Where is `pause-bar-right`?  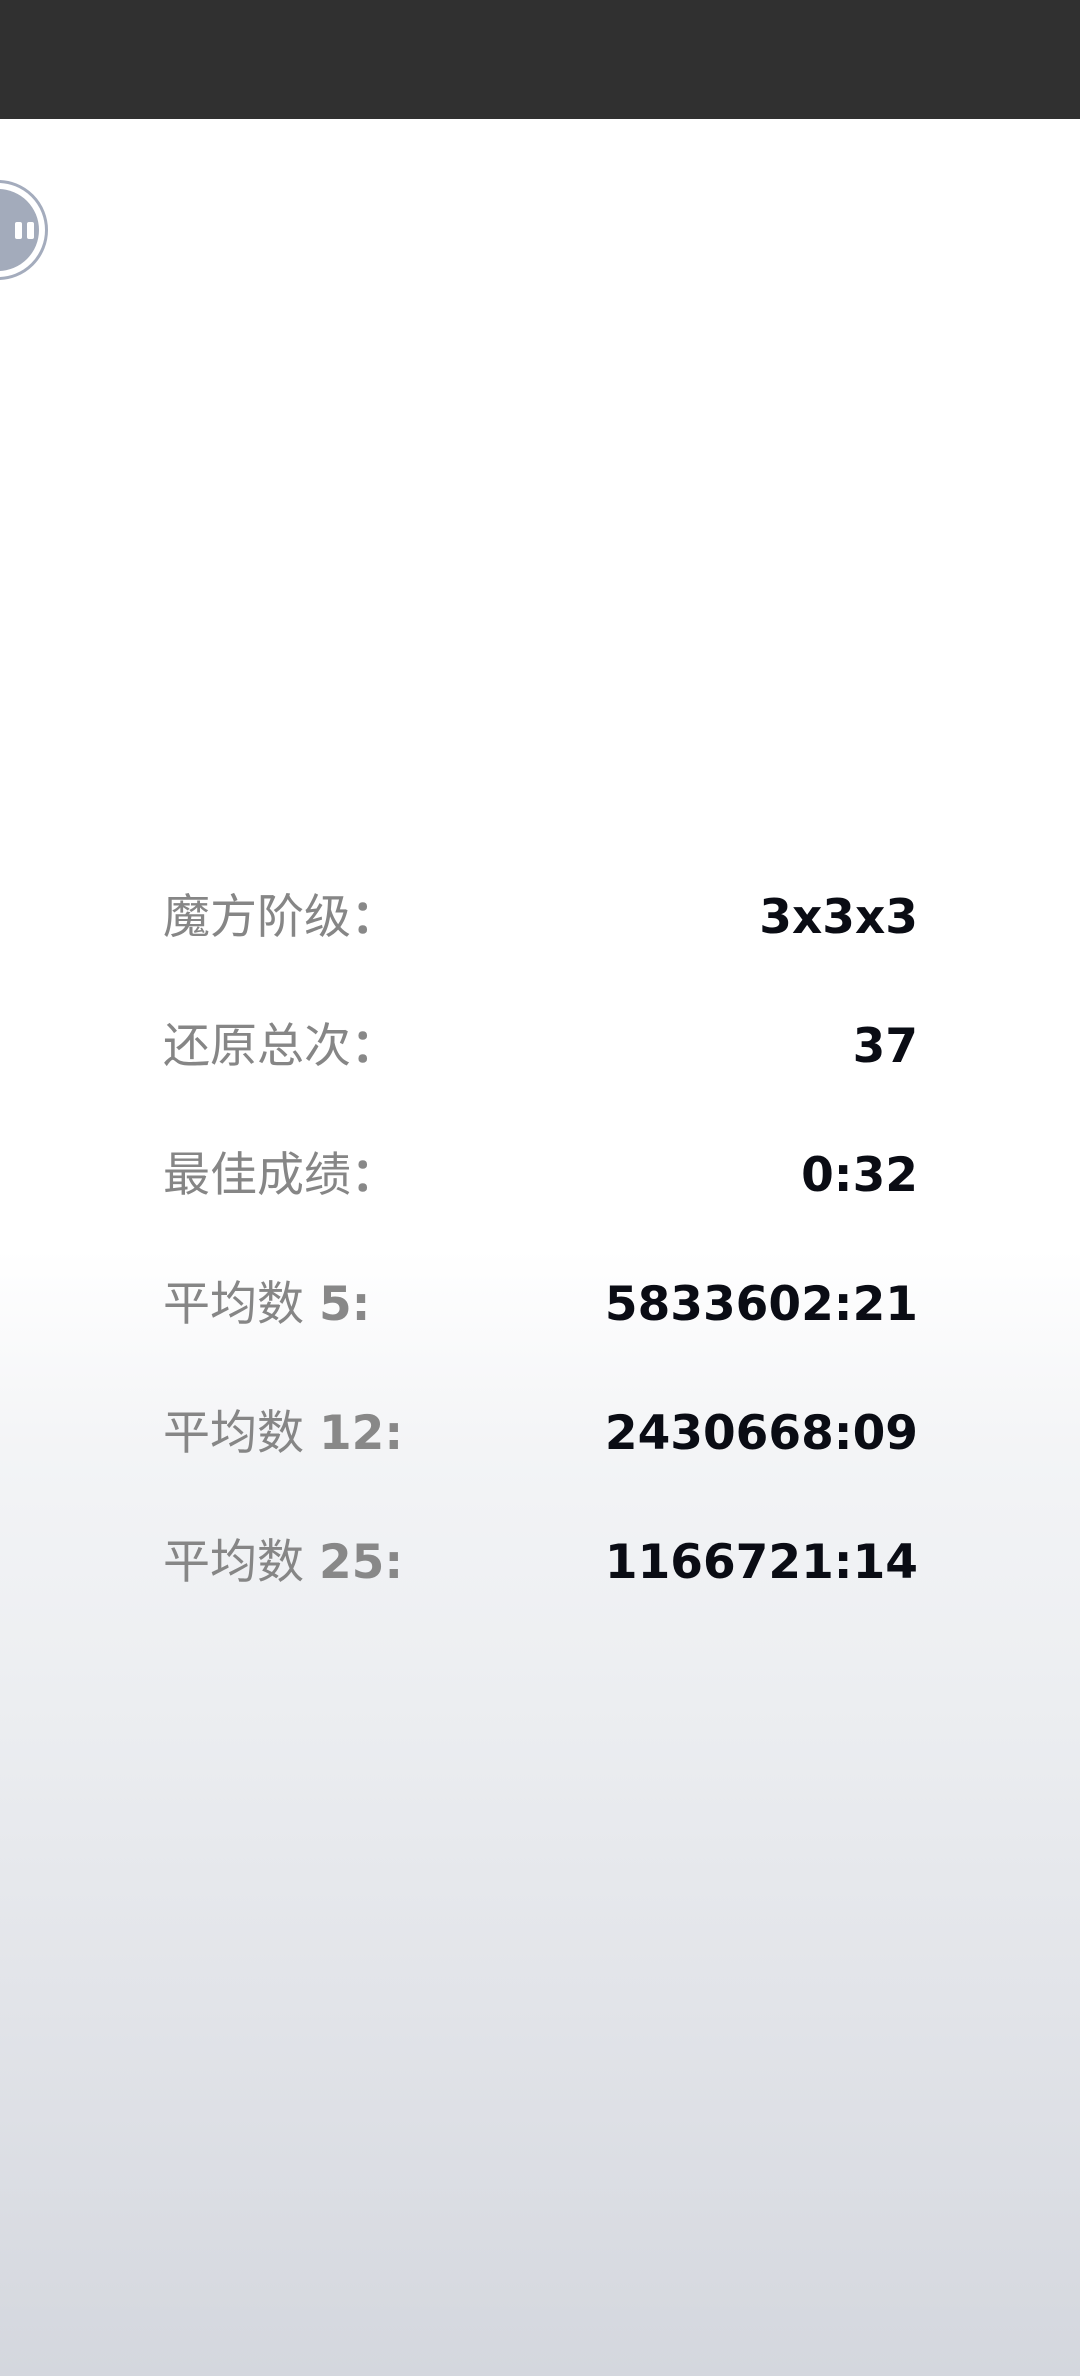 pause-bar-right is located at coordinates (30, 230).